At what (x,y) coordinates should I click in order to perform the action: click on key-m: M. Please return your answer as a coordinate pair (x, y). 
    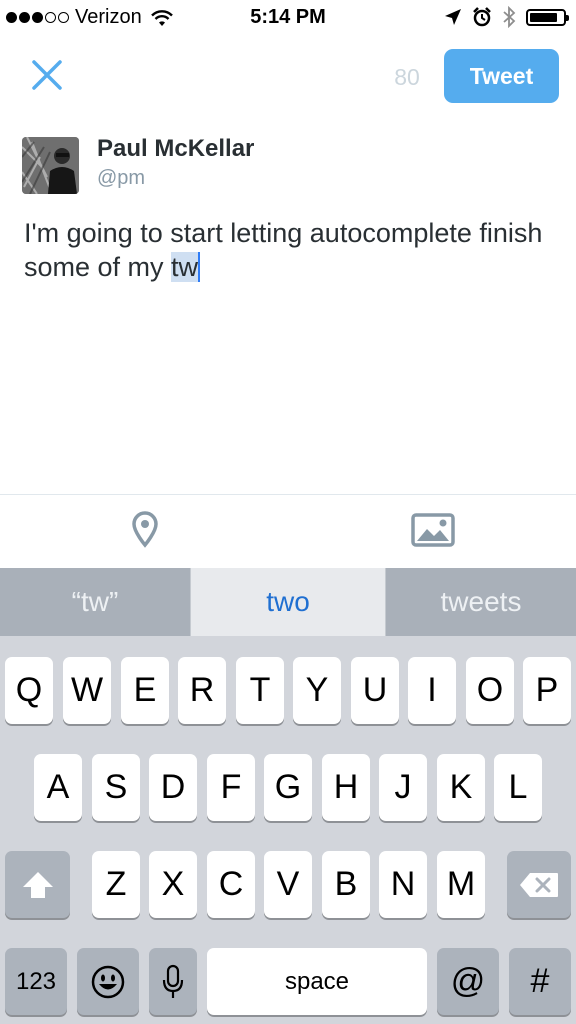
    Looking at the image, I should click on (461, 884).